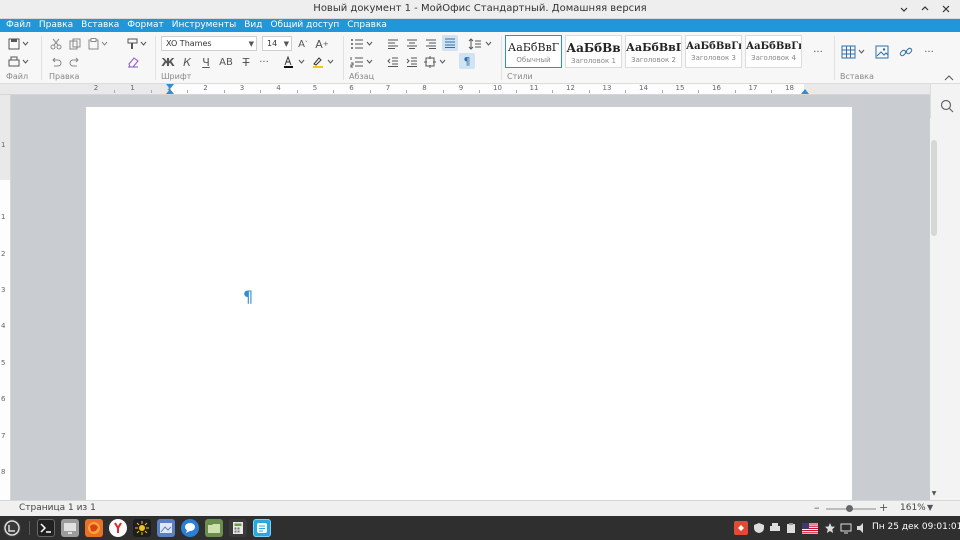 This screenshot has width=960, height=540. I want to click on media-player-launcher, so click(142, 528).